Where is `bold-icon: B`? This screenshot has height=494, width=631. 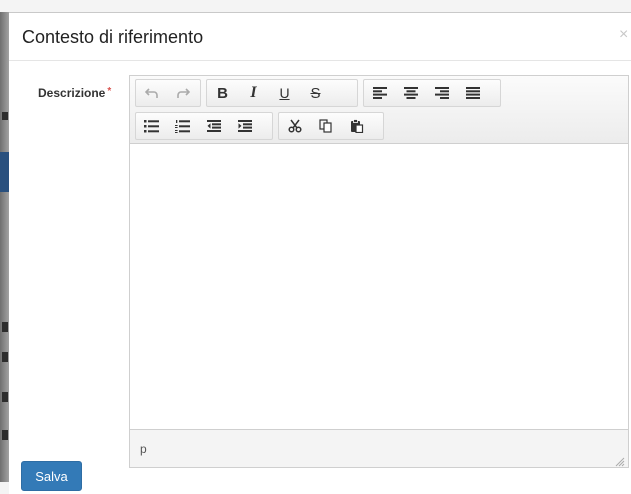 bold-icon: B is located at coordinates (222, 93).